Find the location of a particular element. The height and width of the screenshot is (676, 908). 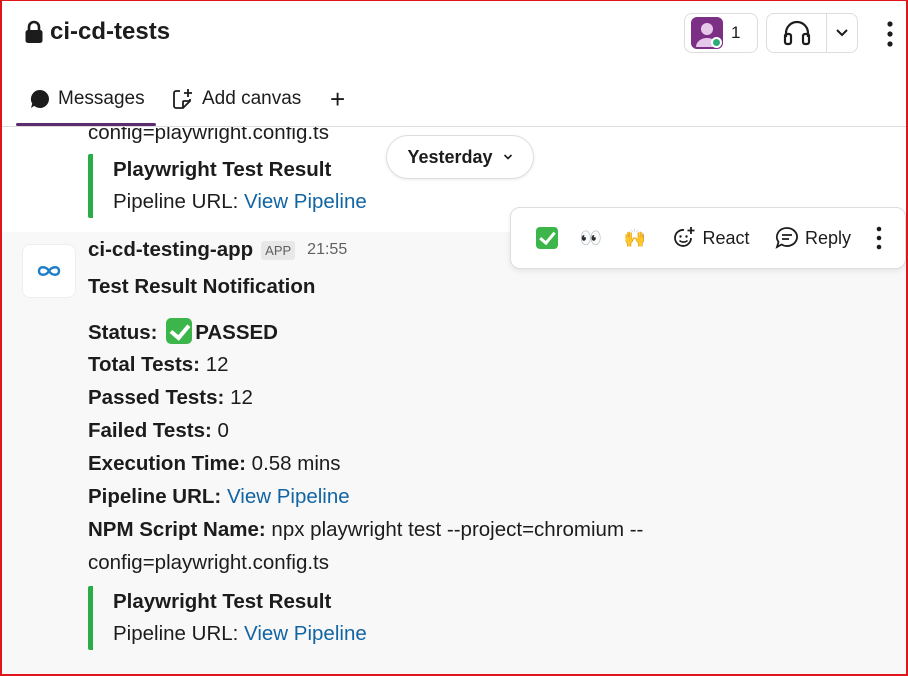

field-passed-tests: Passed Tests: 12 is located at coordinates (170, 398).